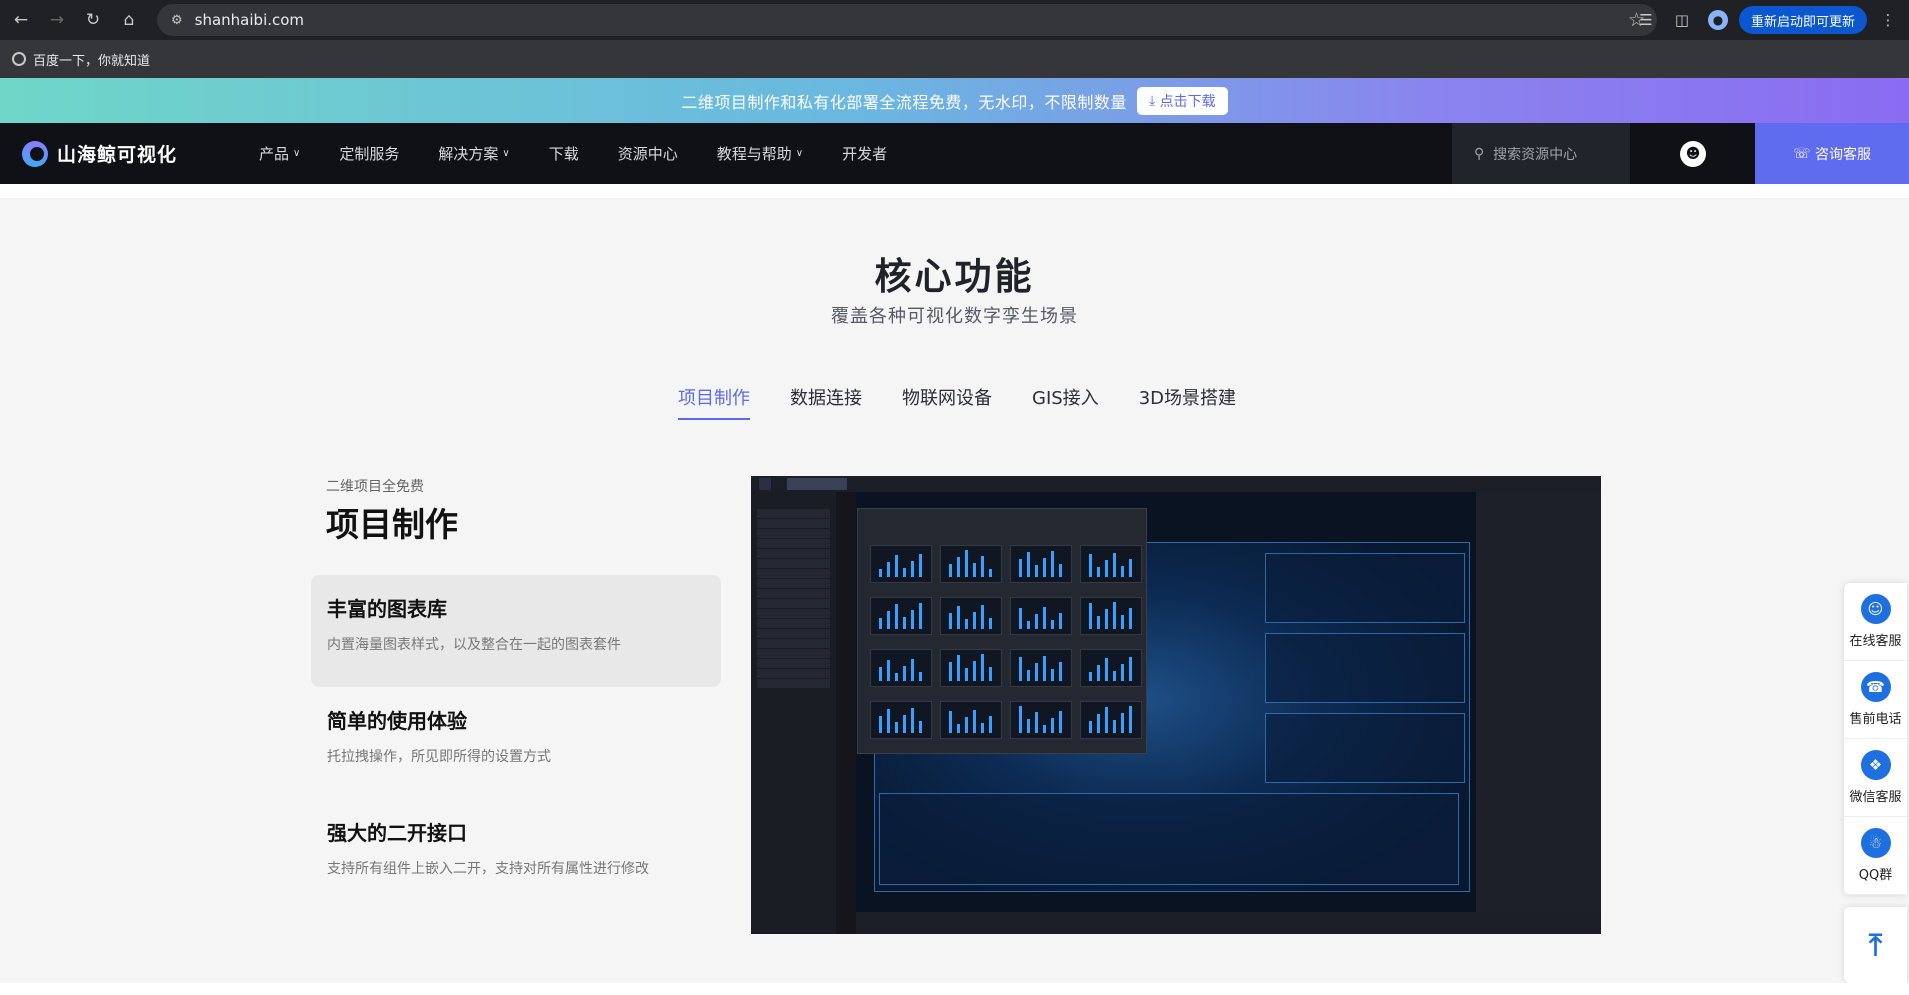 Image resolution: width=1909 pixels, height=995 pixels. I want to click on consult-button: ☏ 咨询客服, so click(1832, 153).